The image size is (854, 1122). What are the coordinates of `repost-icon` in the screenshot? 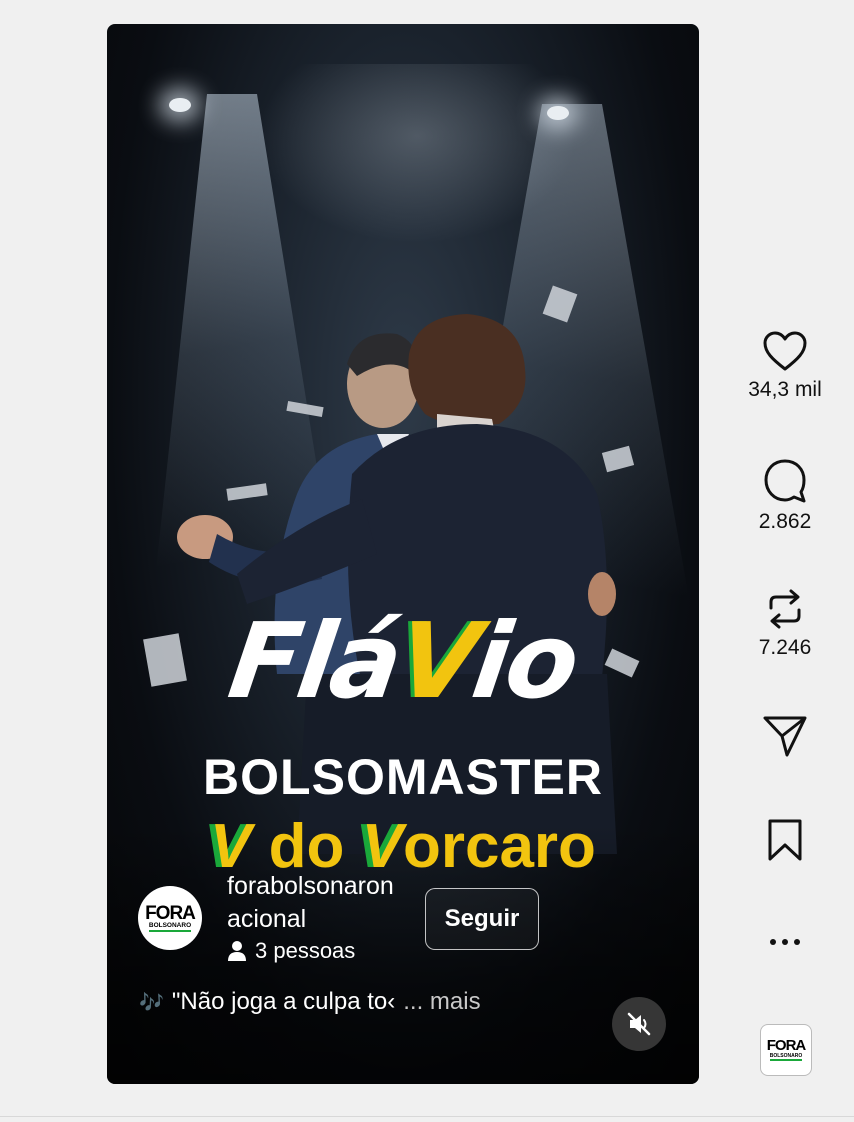 It's located at (785, 609).